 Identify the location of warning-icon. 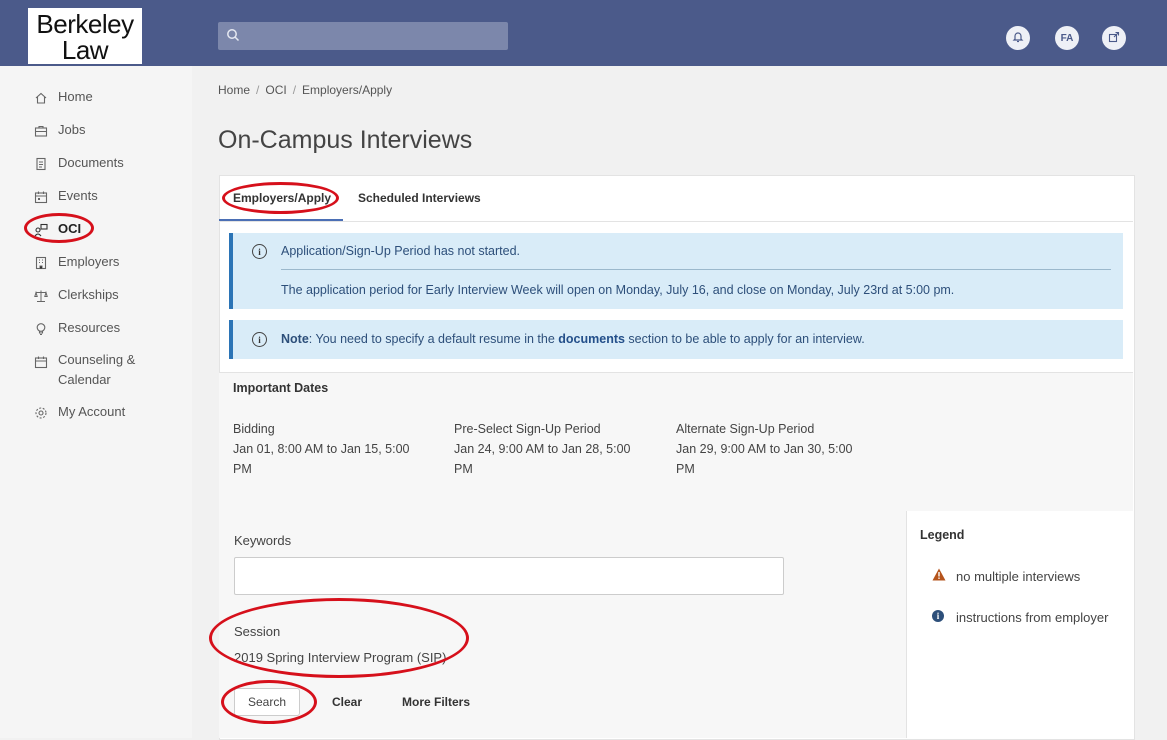
(939, 577).